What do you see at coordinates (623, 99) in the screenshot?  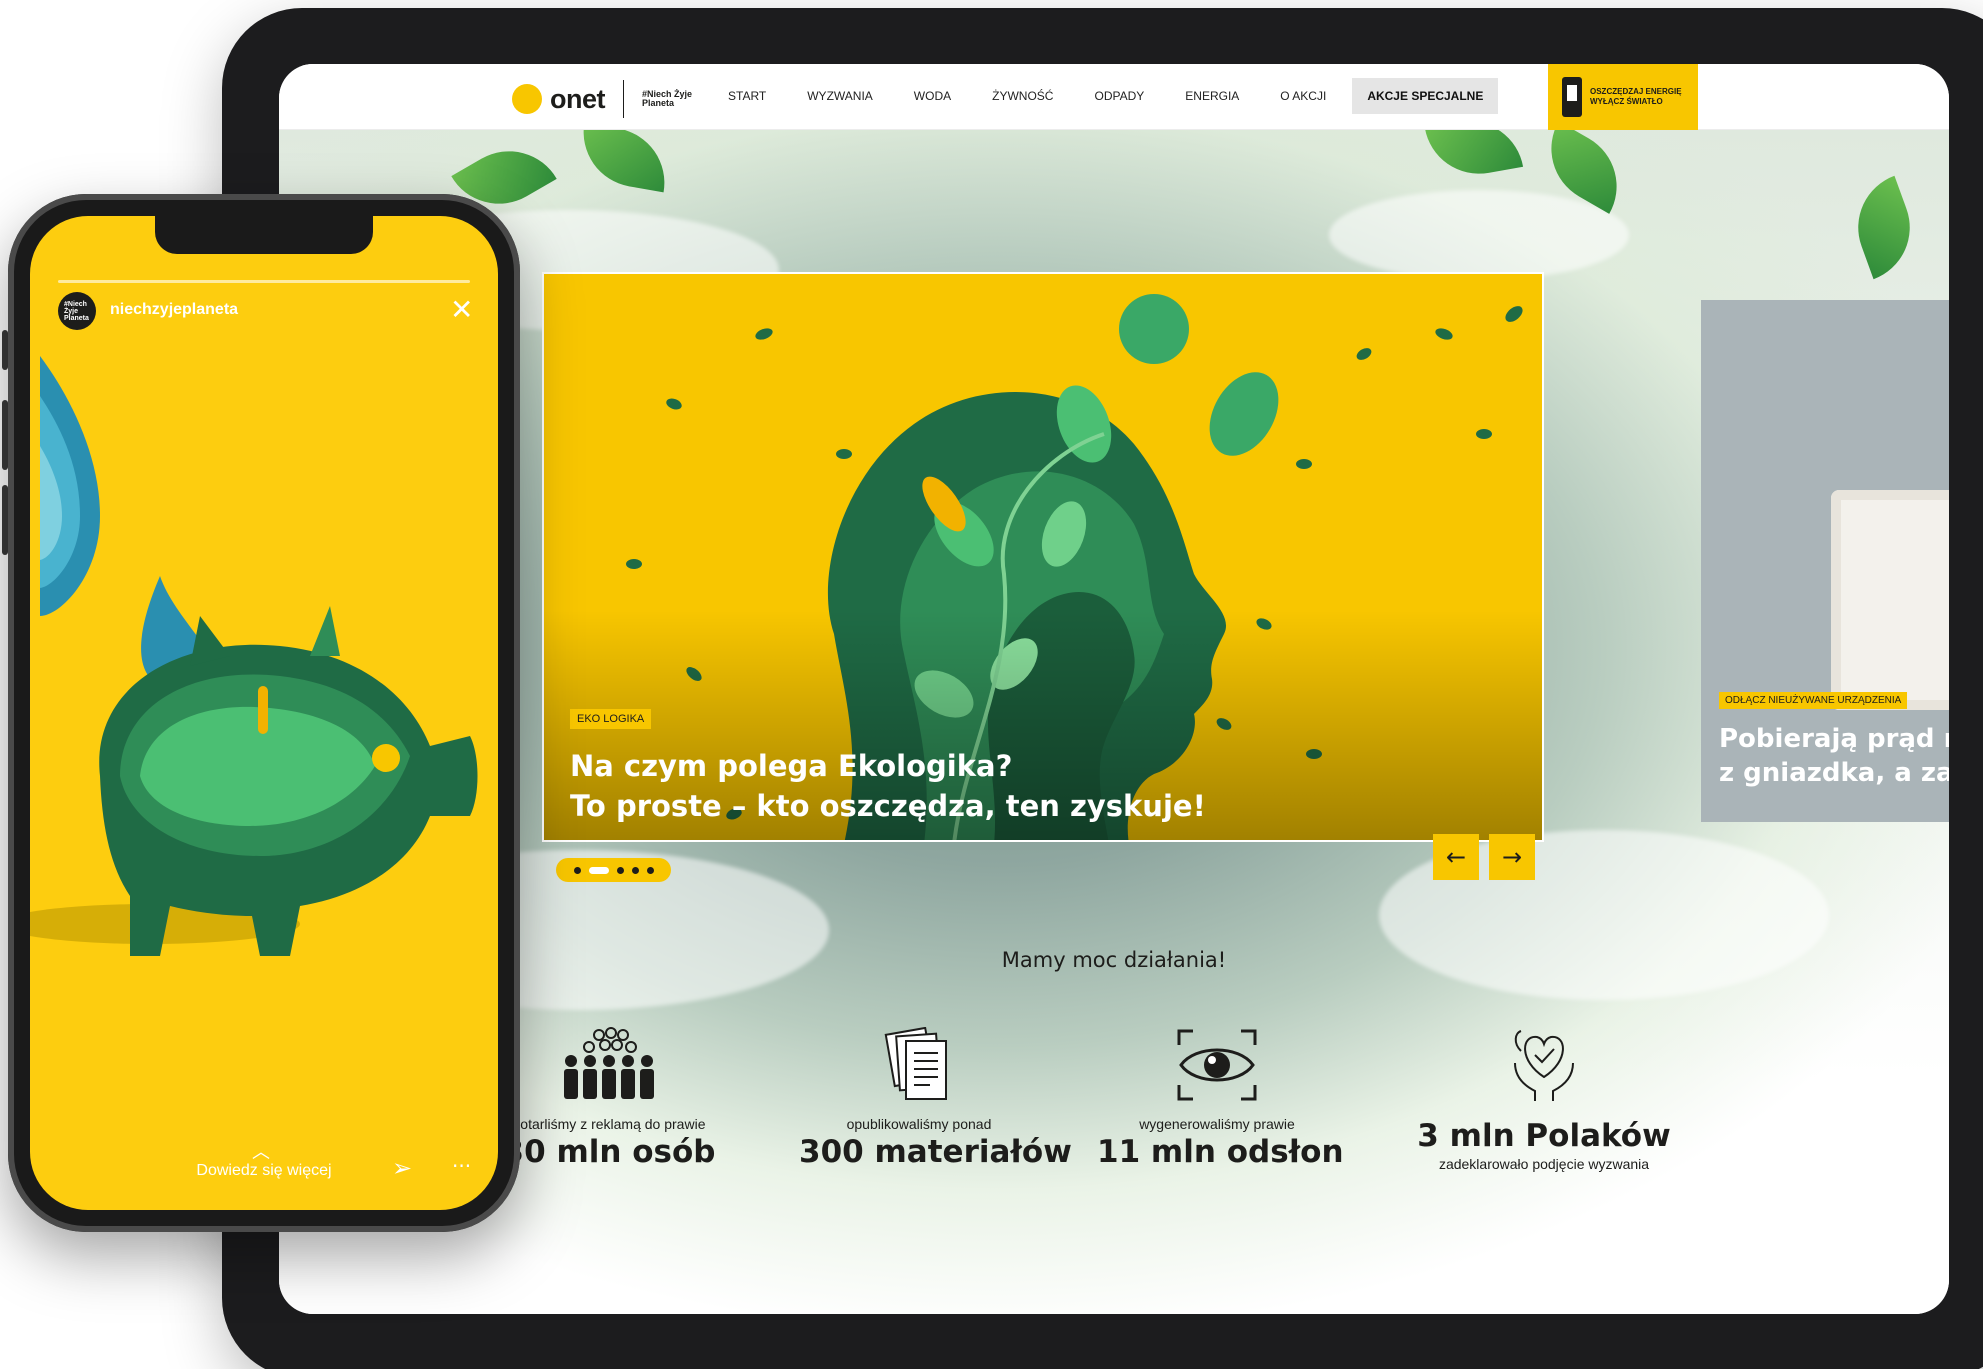 I see `logo-separator` at bounding box center [623, 99].